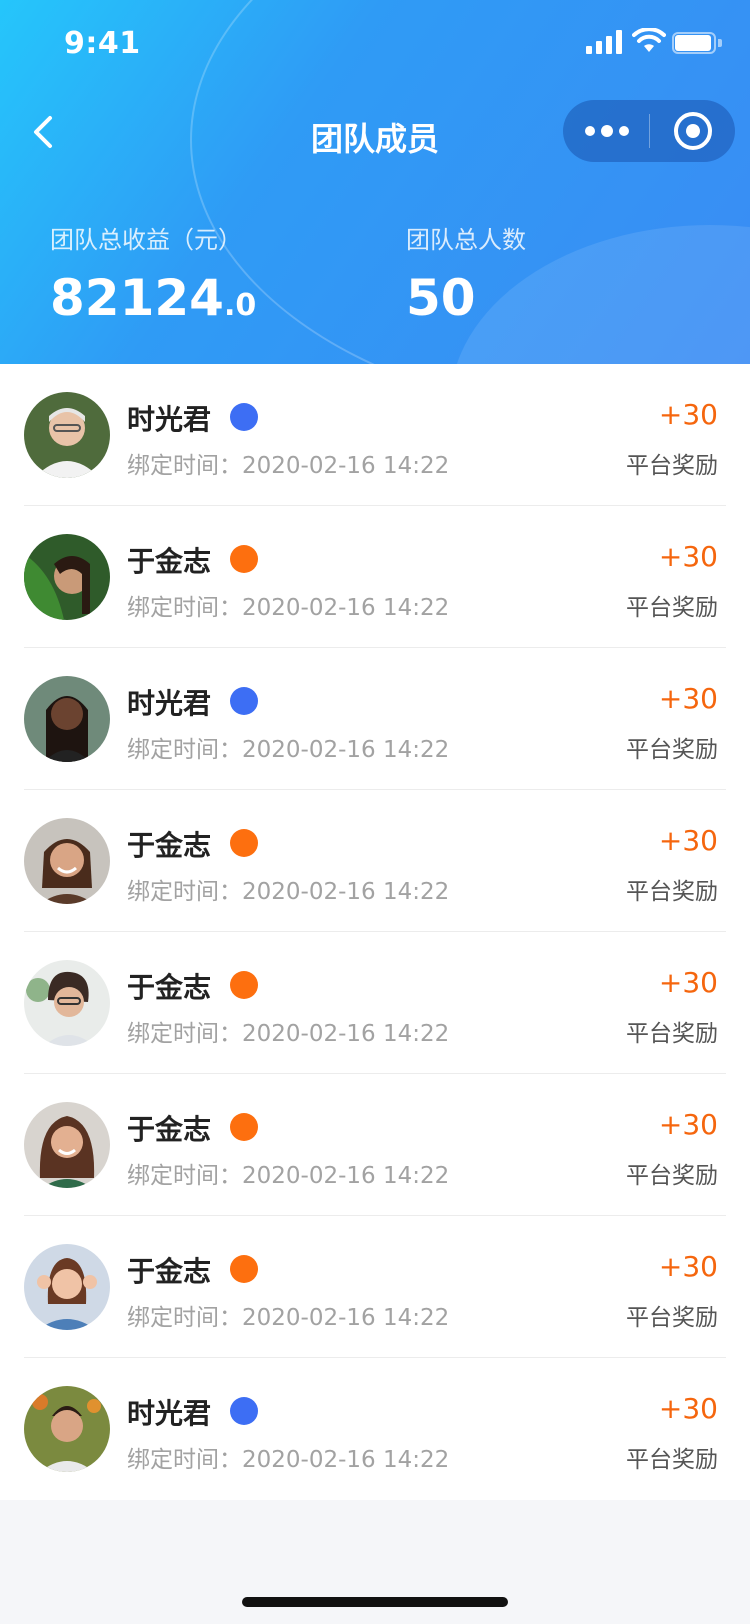  I want to click on income-integer: 82124, so click(137, 298).